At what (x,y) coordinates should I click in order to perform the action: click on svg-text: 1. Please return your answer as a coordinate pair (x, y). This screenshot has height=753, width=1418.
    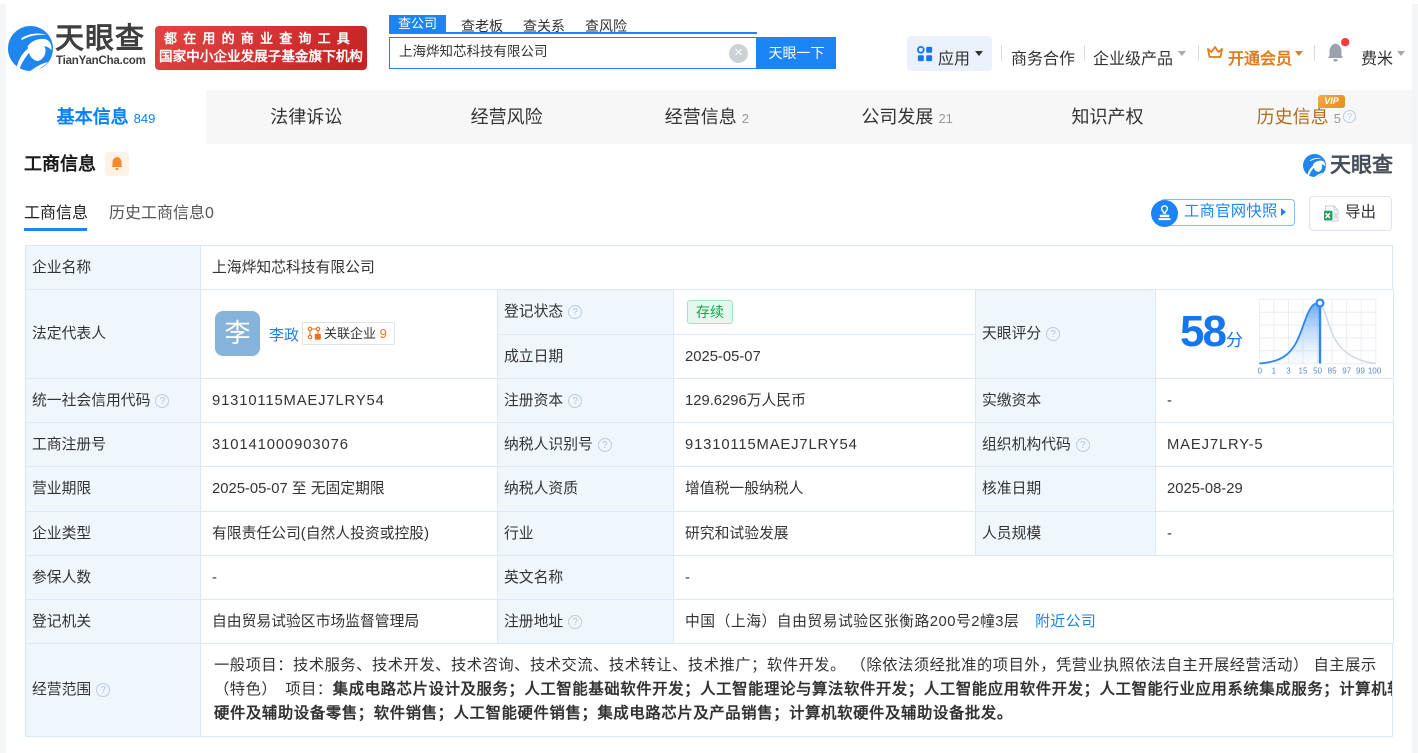
    Looking at the image, I should click on (1274, 371).